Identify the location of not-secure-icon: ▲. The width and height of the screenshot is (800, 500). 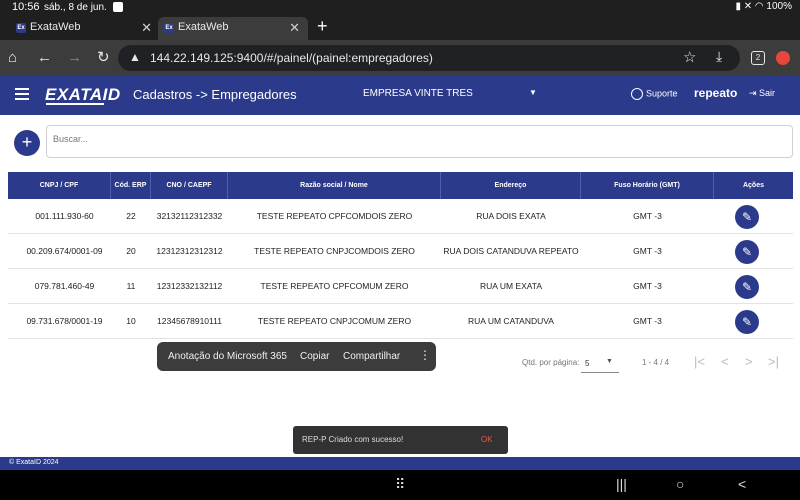
(135, 57).